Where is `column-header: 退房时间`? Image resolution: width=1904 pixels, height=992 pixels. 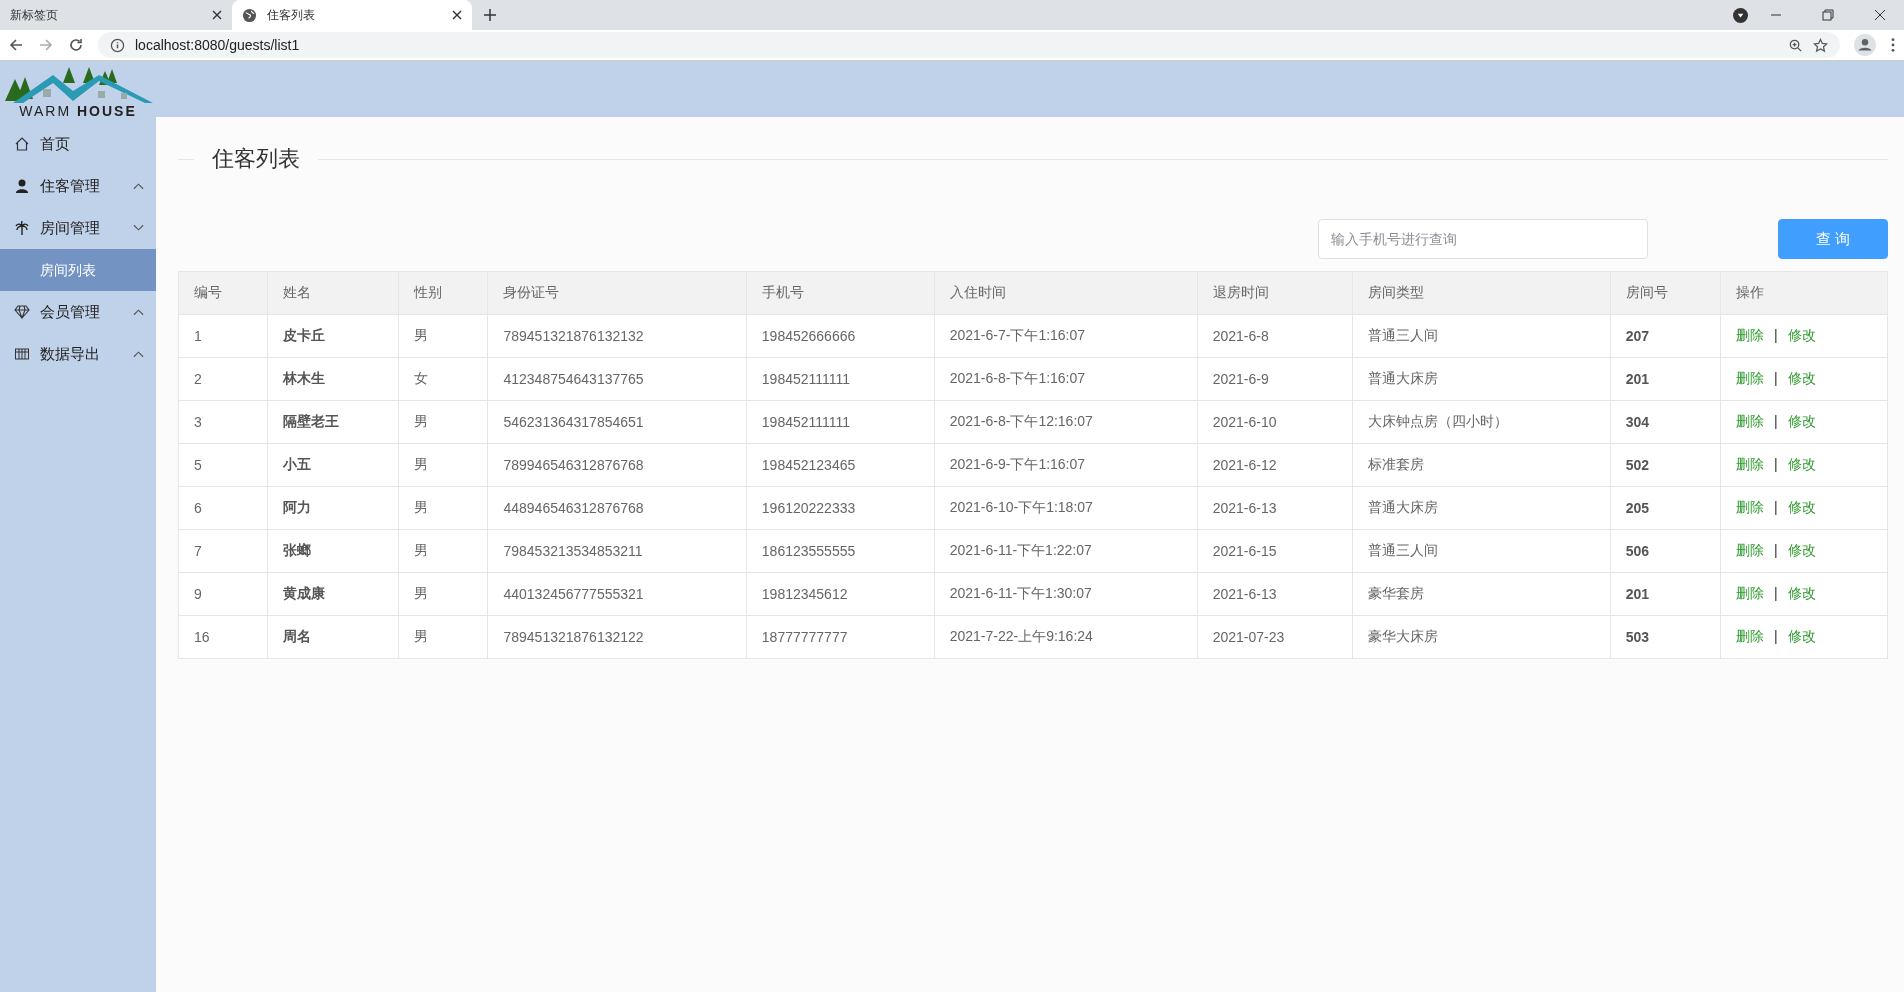 column-header: 退房时间 is located at coordinates (1275, 293).